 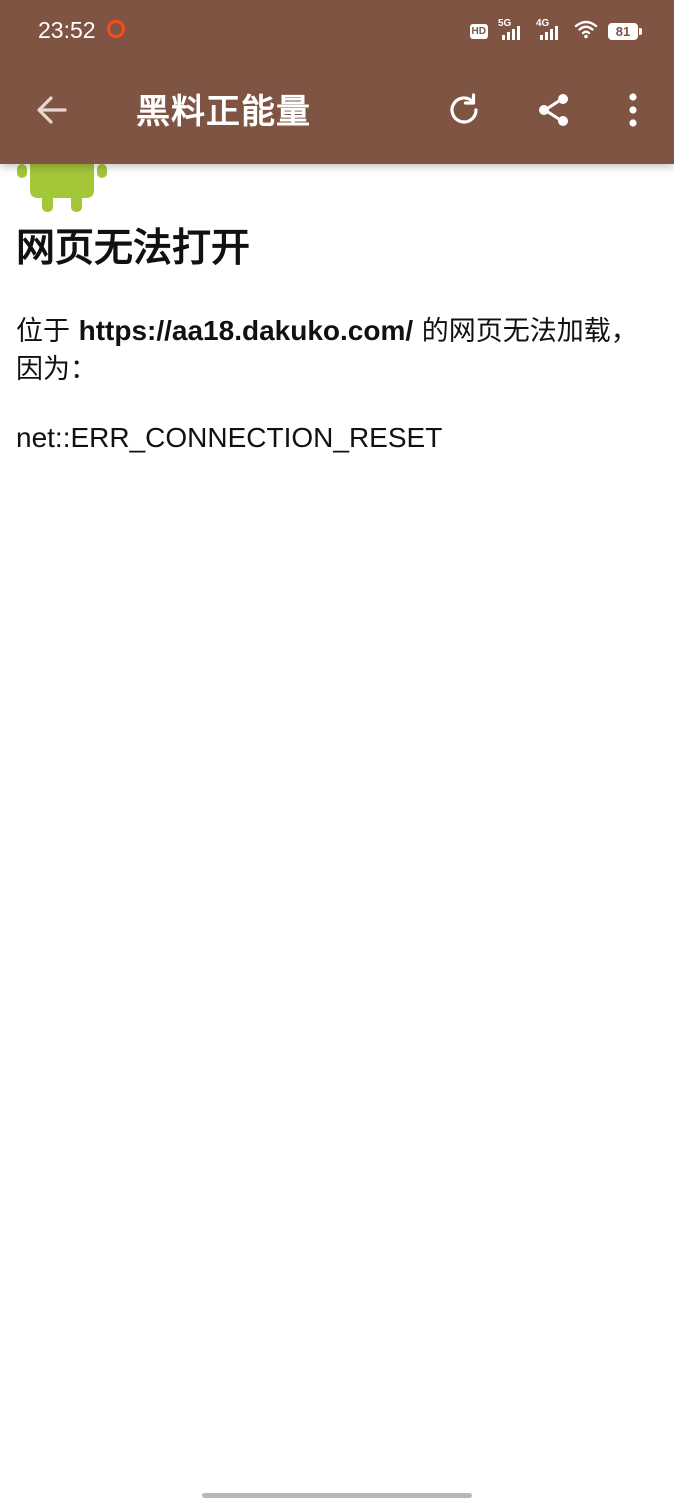 I want to click on error-code: net::ERR_CONNECTION_RESET, so click(x=229, y=437).